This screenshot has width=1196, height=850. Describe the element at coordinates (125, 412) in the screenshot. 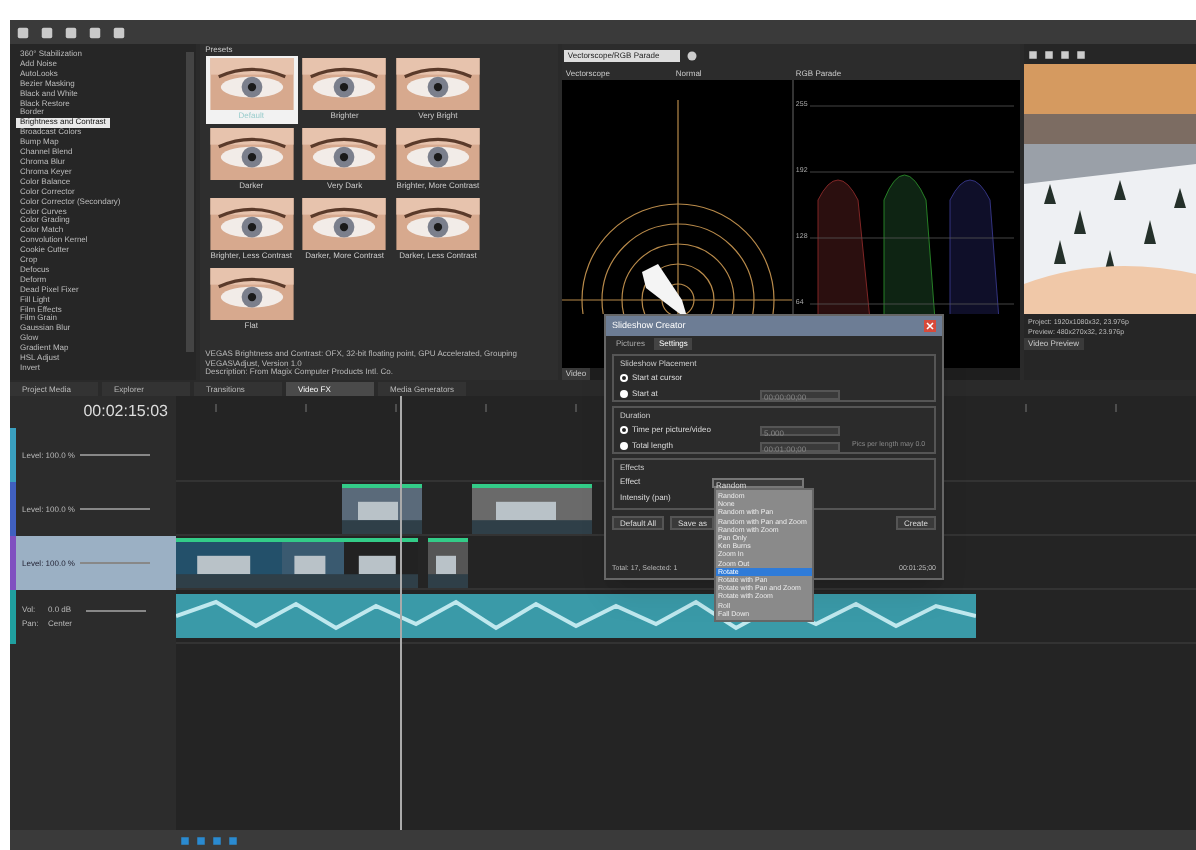

I see `timecode: 00:02:15:03` at that location.